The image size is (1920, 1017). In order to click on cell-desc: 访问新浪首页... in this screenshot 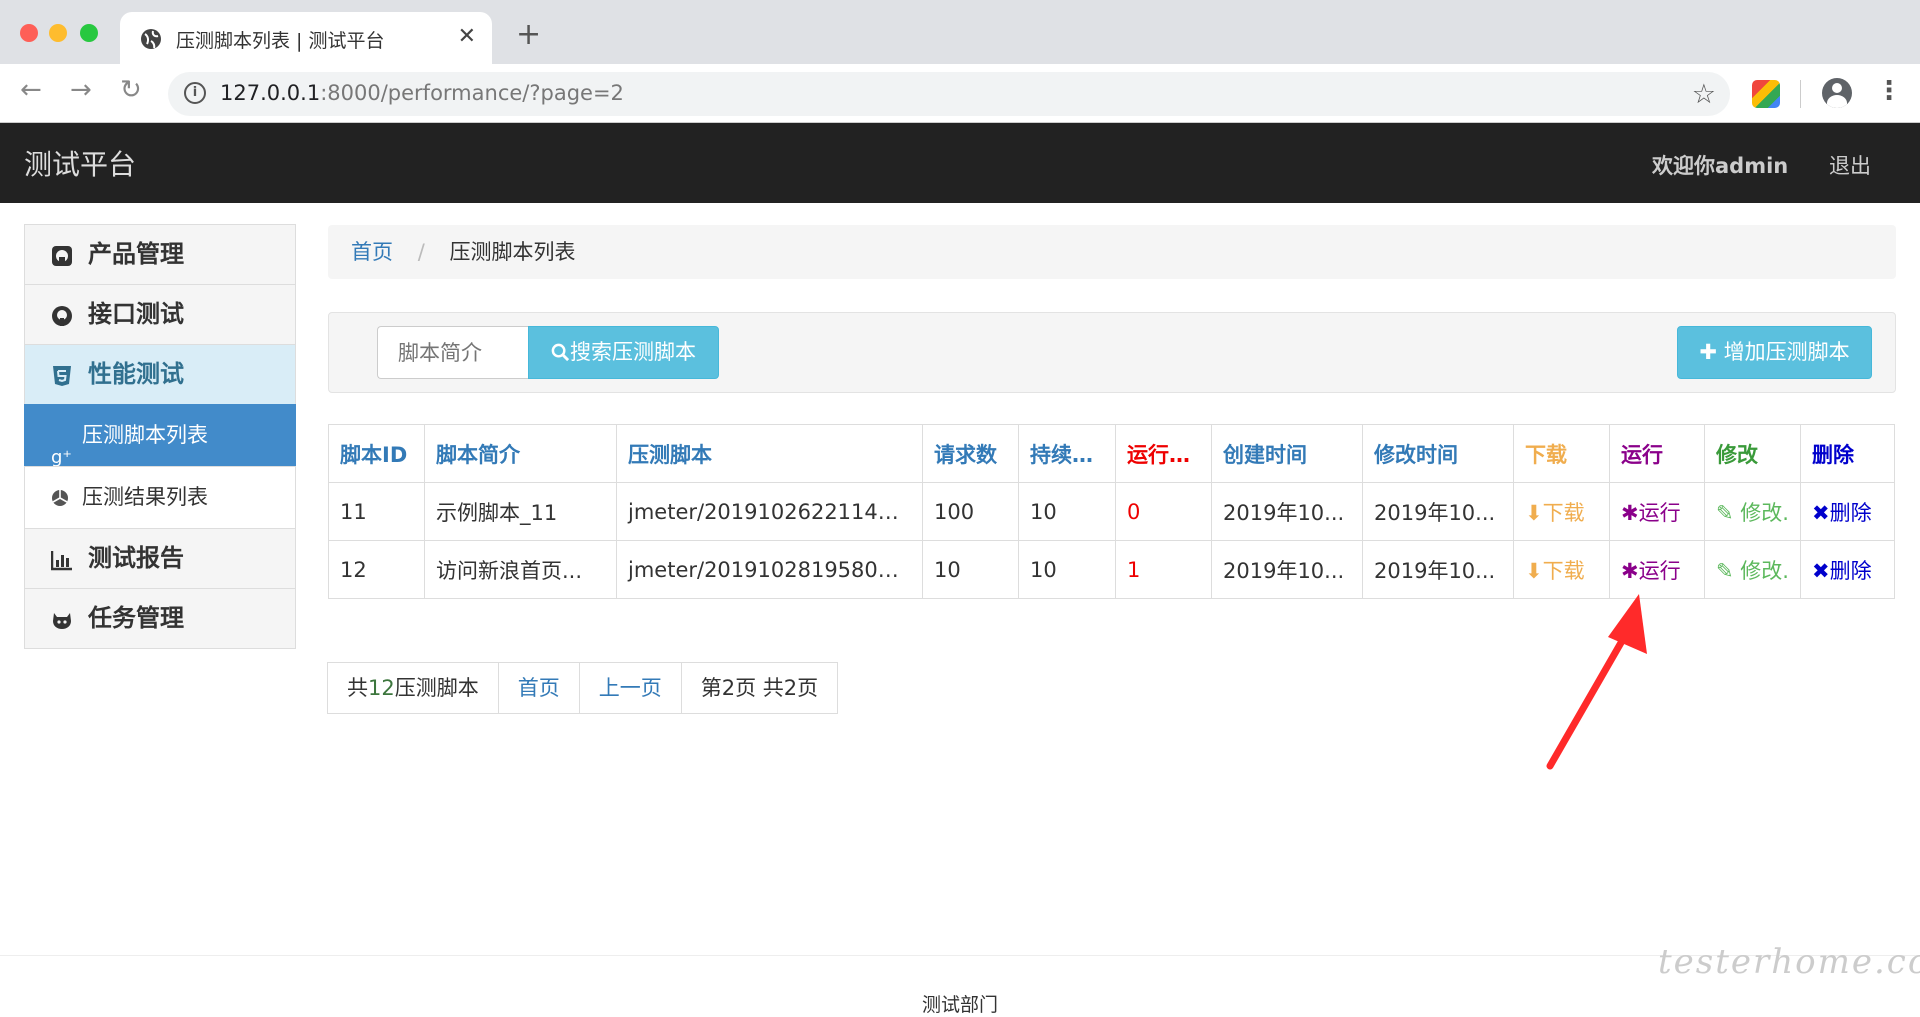, I will do `click(520, 569)`.